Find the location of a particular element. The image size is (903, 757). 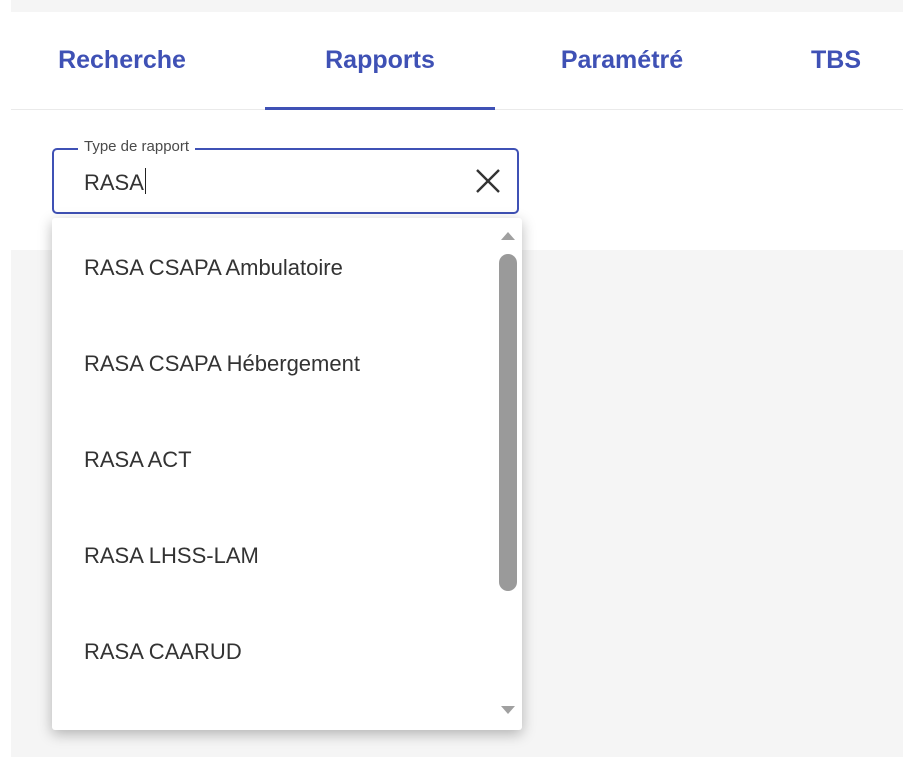

report-type-label: Type de rapport is located at coordinates (137, 146).